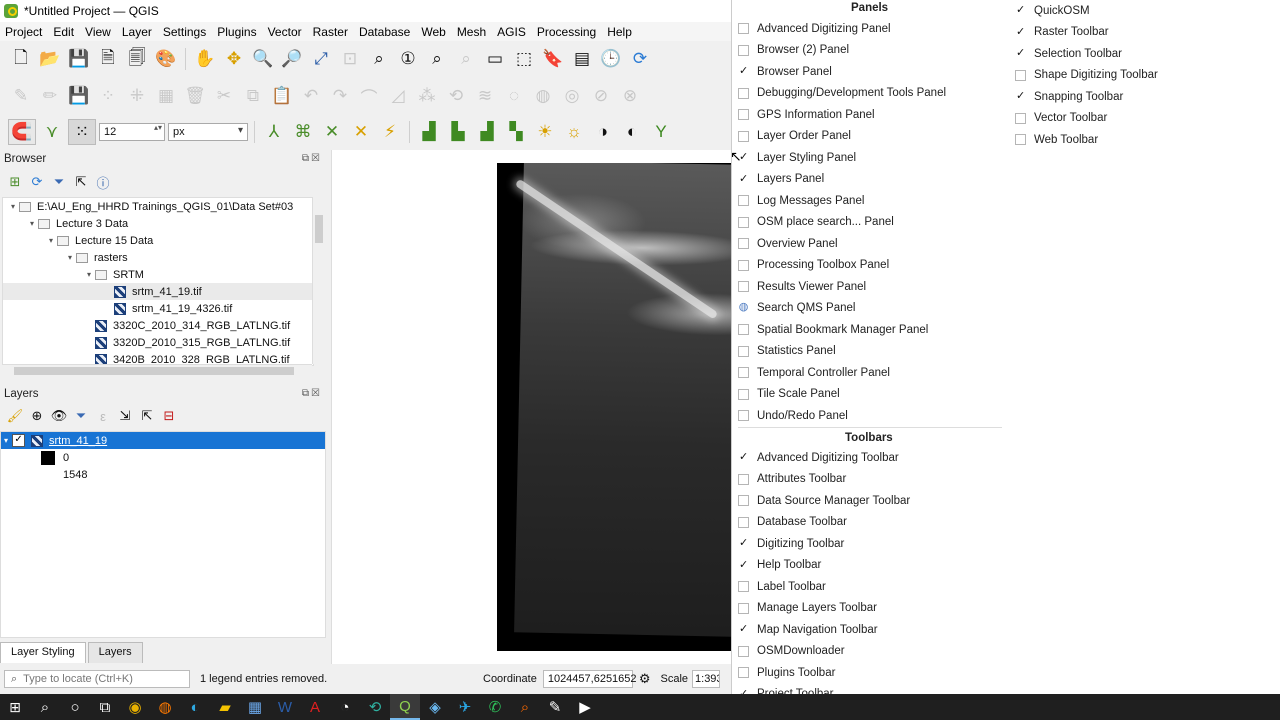  What do you see at coordinates (485, 96) in the screenshot?
I see `simplify-feature-icon: ≋` at bounding box center [485, 96].